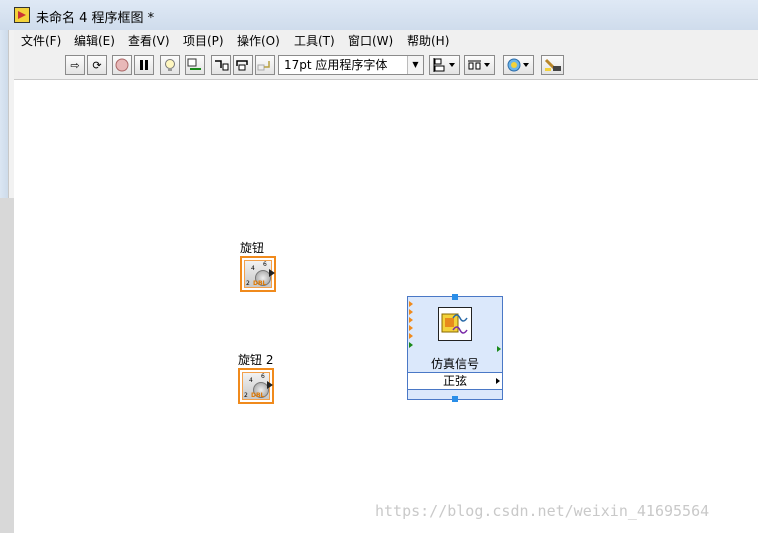 This screenshot has width=758, height=533. Describe the element at coordinates (22, 15) in the screenshot. I see `labview-app-icon` at that location.